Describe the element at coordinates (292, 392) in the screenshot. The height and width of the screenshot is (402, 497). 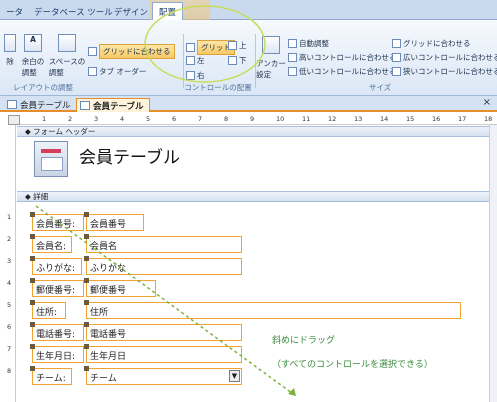
I see `drag-arrowhead-icon` at that location.